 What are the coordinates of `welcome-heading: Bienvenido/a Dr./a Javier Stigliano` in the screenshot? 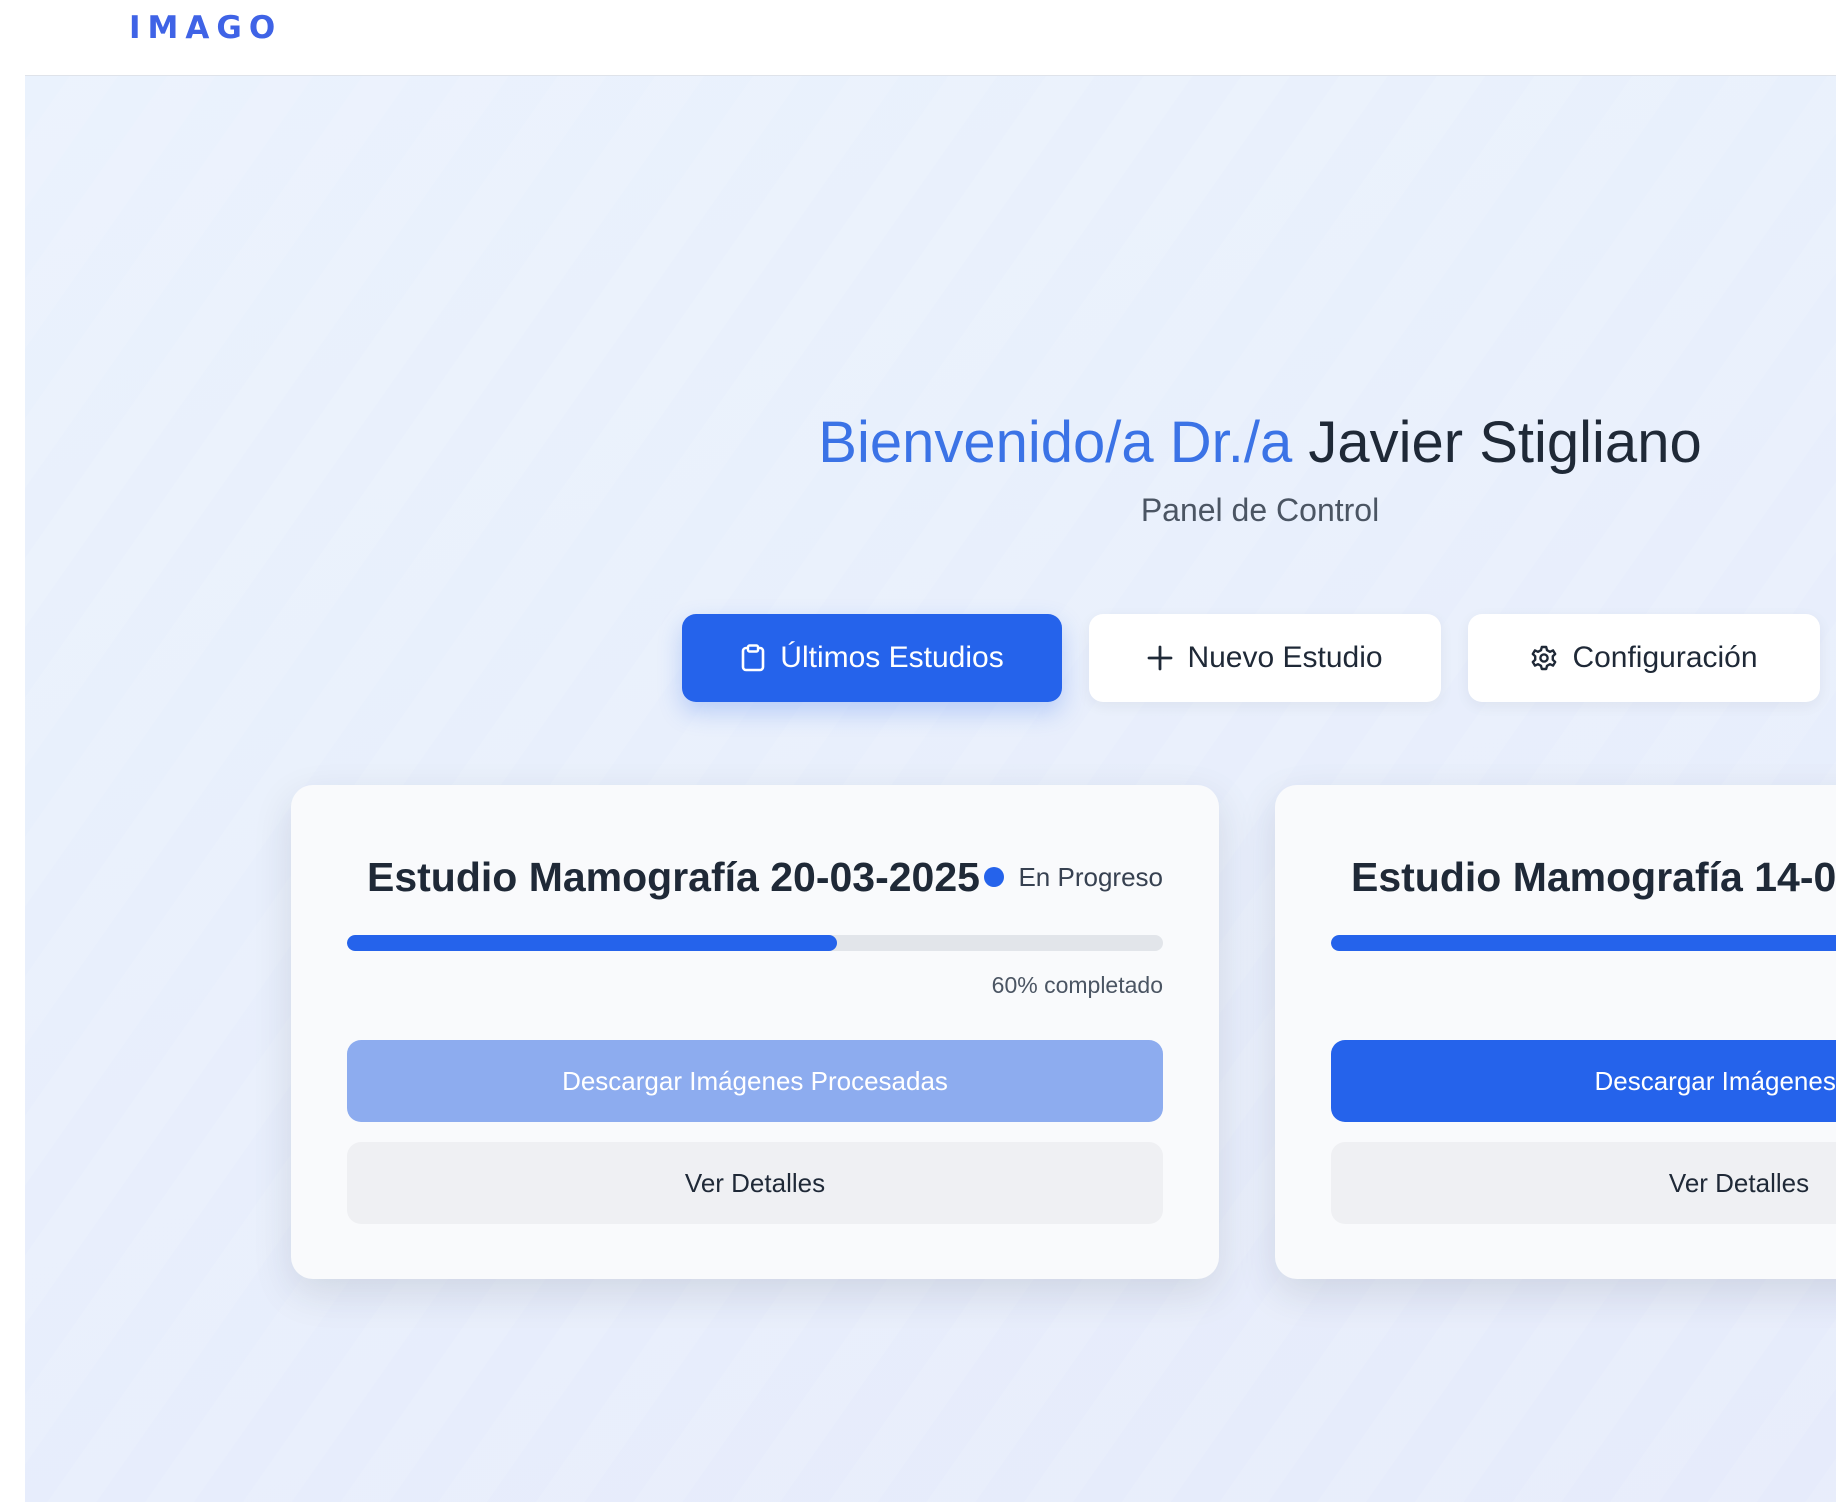 It's located at (930, 443).